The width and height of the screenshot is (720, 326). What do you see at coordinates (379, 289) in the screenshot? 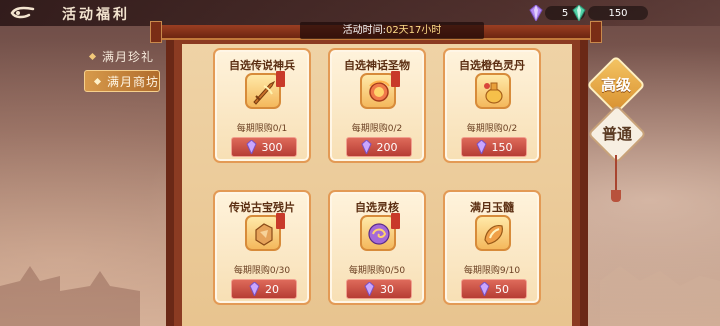
I see `buy-button: 30` at bounding box center [379, 289].